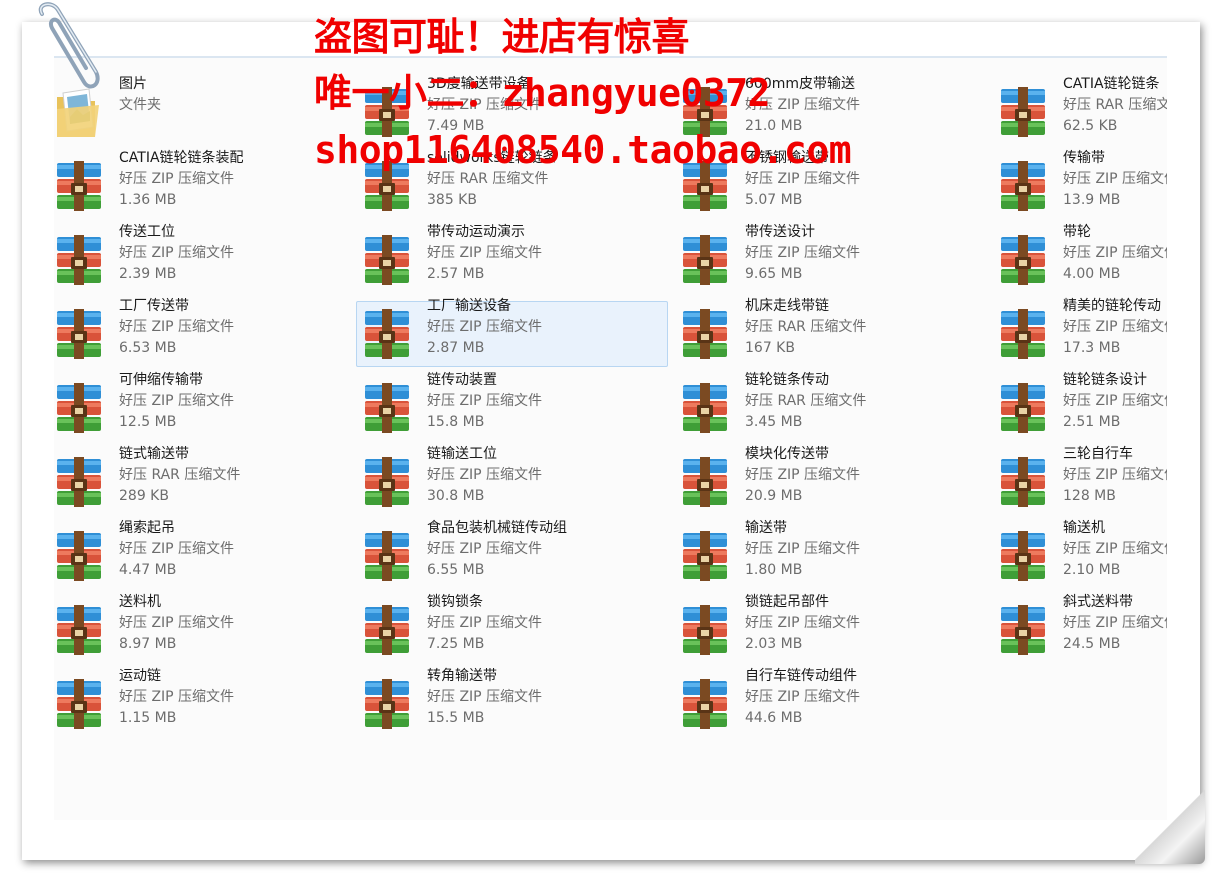  Describe the element at coordinates (456, 570) in the screenshot. I see `file-size: 6.55 MB` at that location.